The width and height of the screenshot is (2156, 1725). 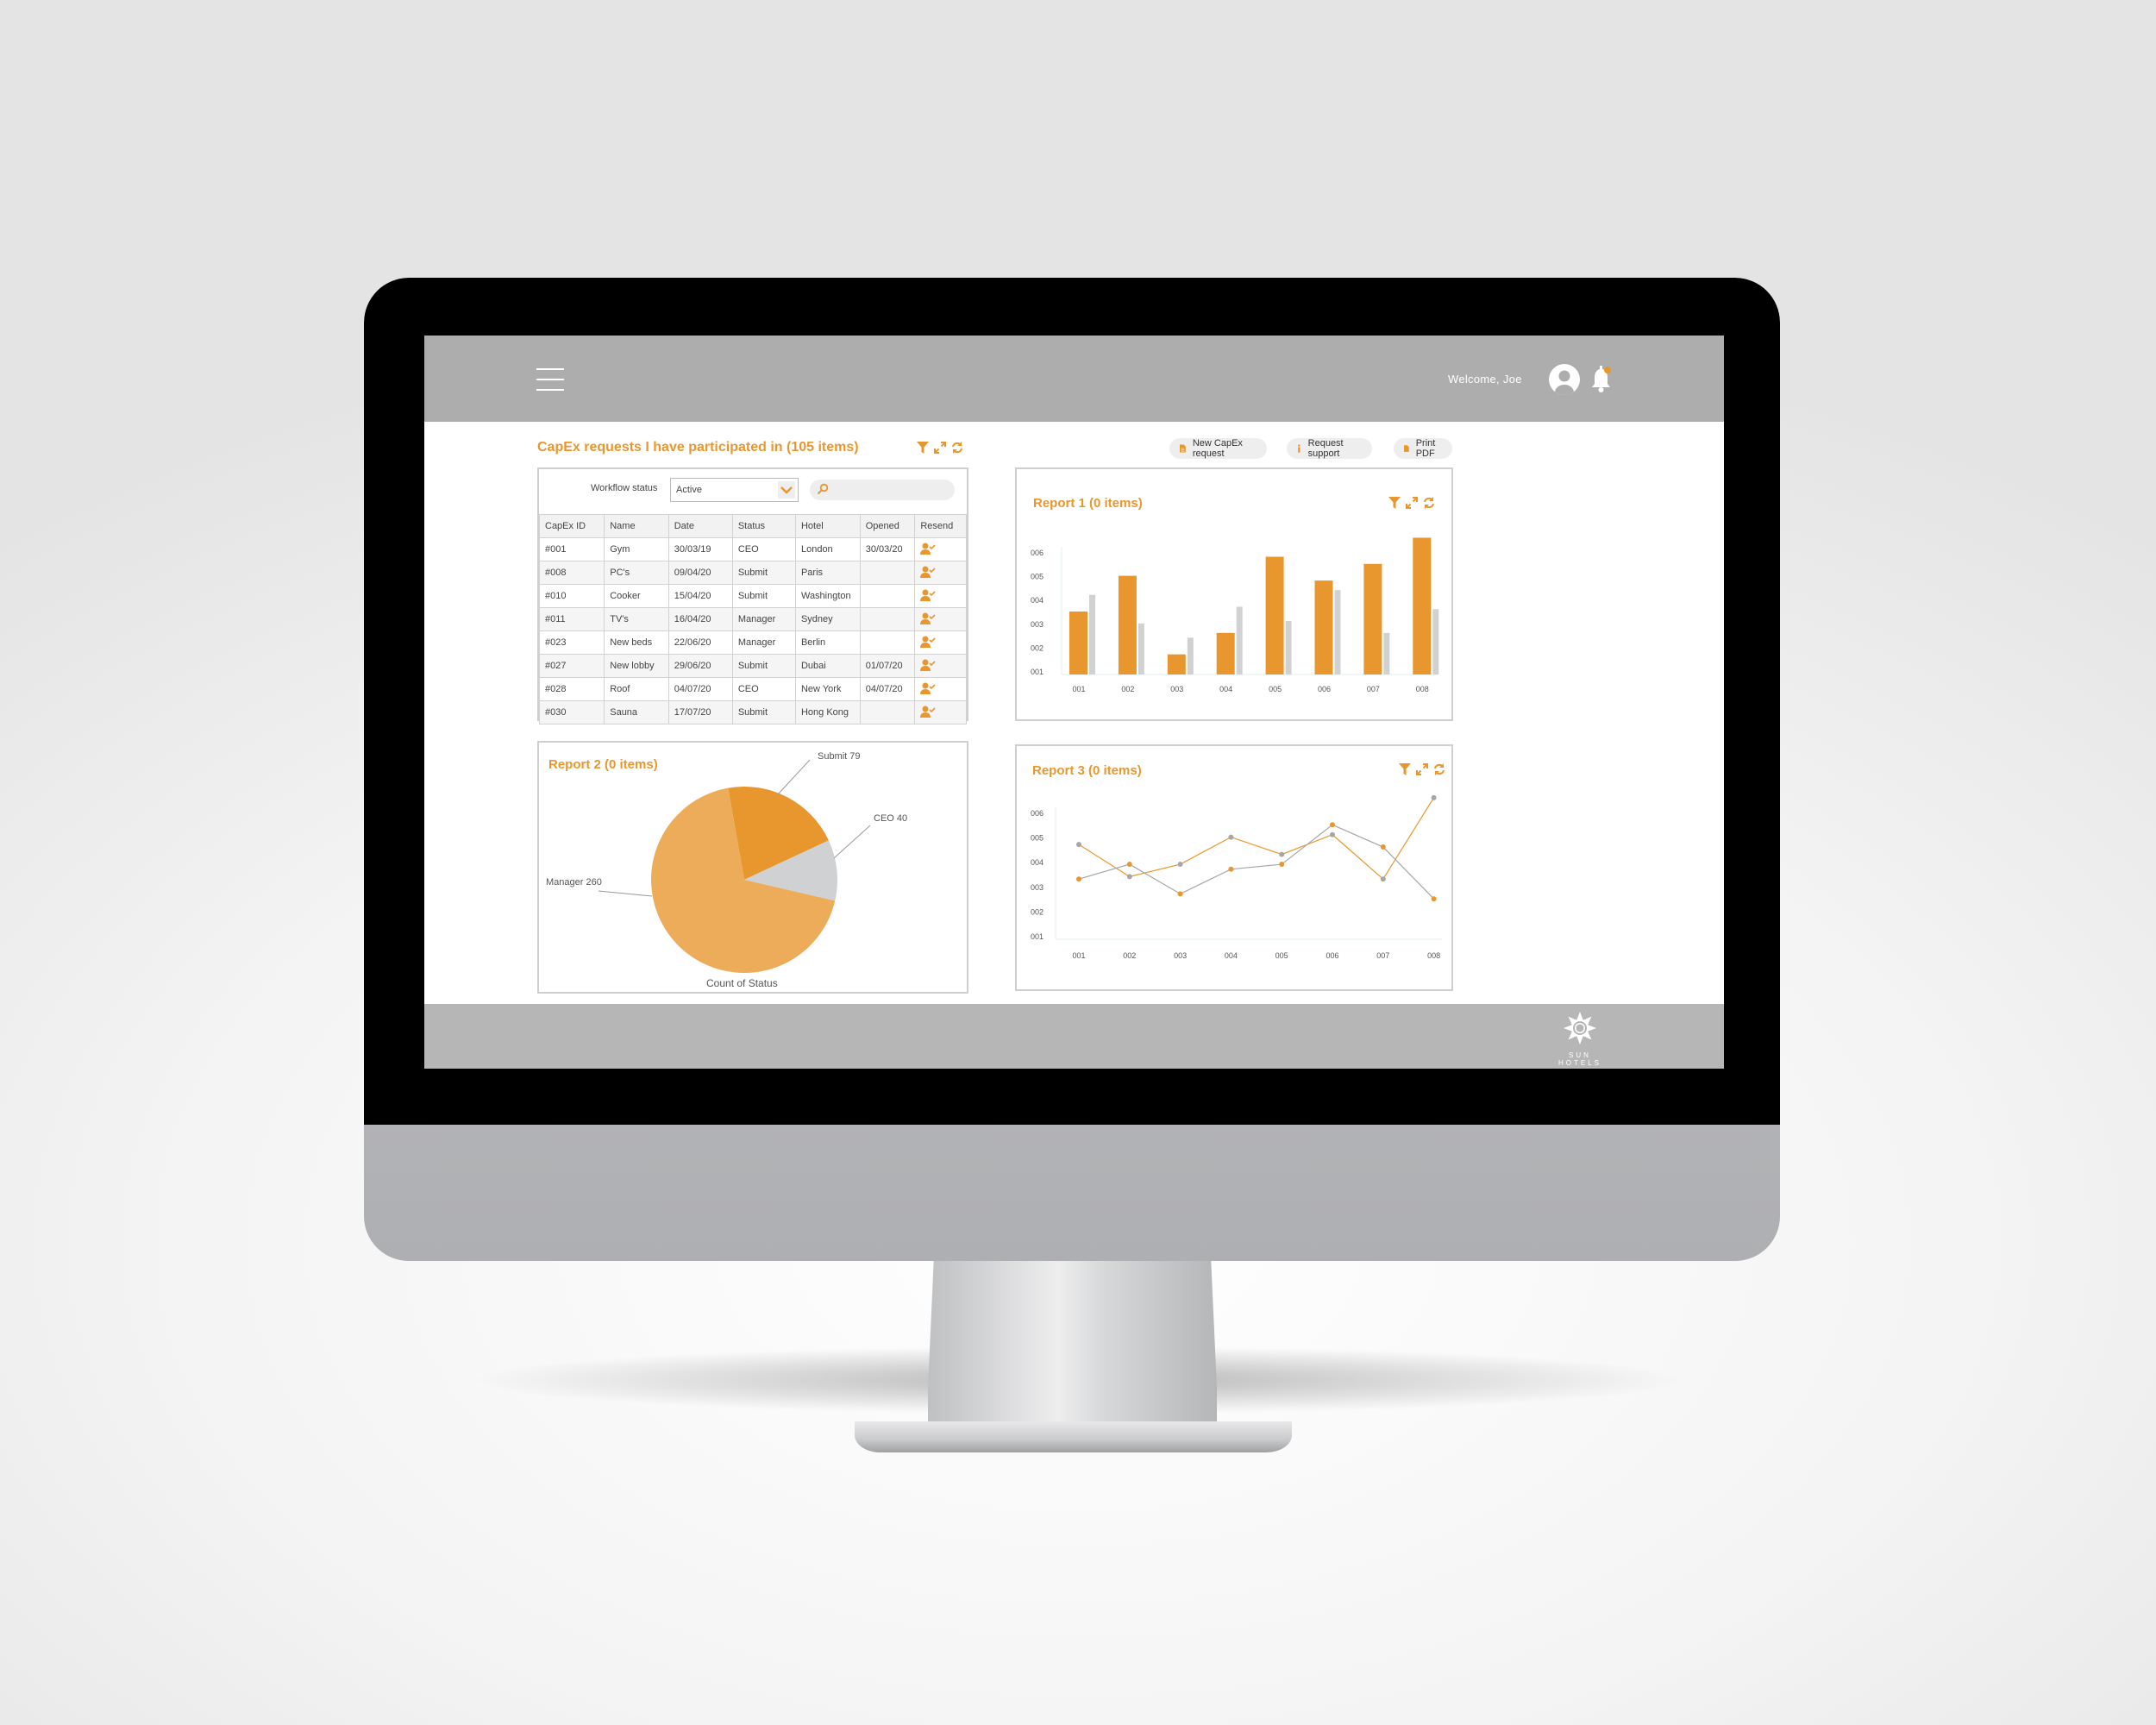 What do you see at coordinates (940, 526) in the screenshot?
I see `column-header: Resend` at bounding box center [940, 526].